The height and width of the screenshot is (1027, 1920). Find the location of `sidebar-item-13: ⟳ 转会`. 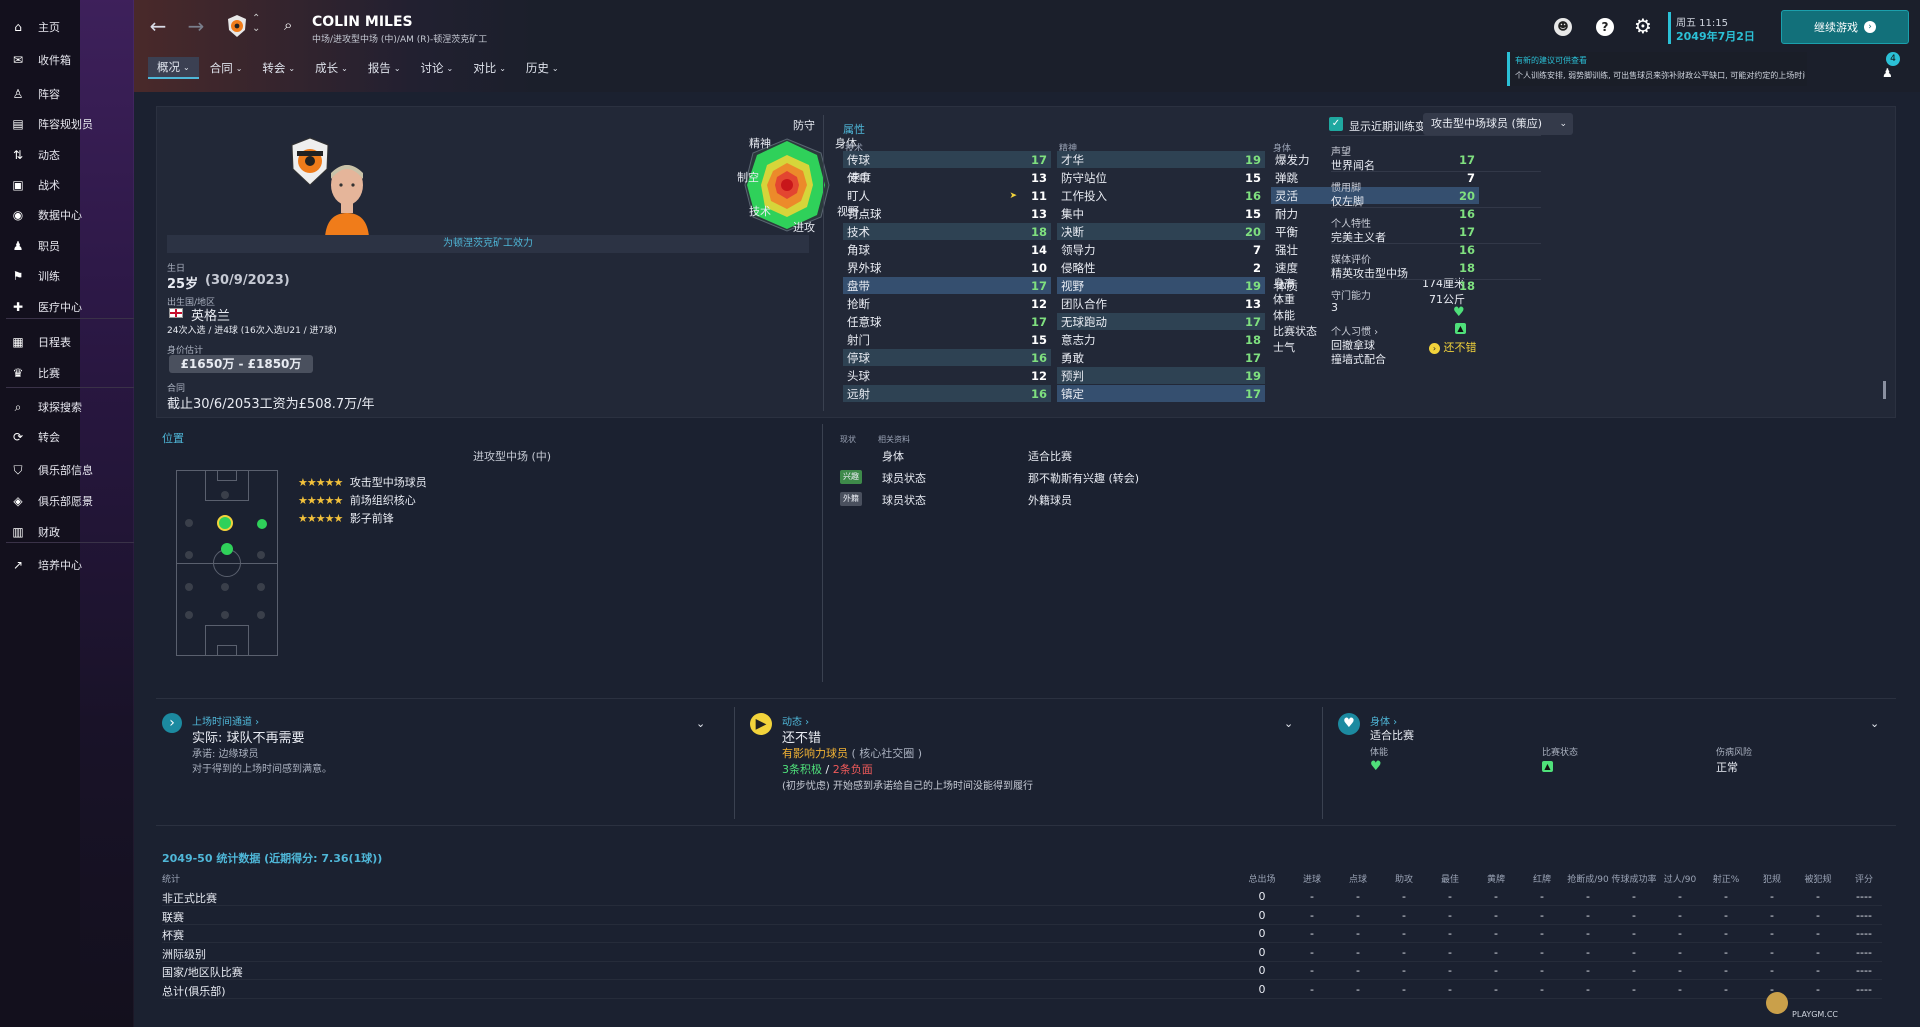

sidebar-item-13: ⟳ 转会 is located at coordinates (67, 437).